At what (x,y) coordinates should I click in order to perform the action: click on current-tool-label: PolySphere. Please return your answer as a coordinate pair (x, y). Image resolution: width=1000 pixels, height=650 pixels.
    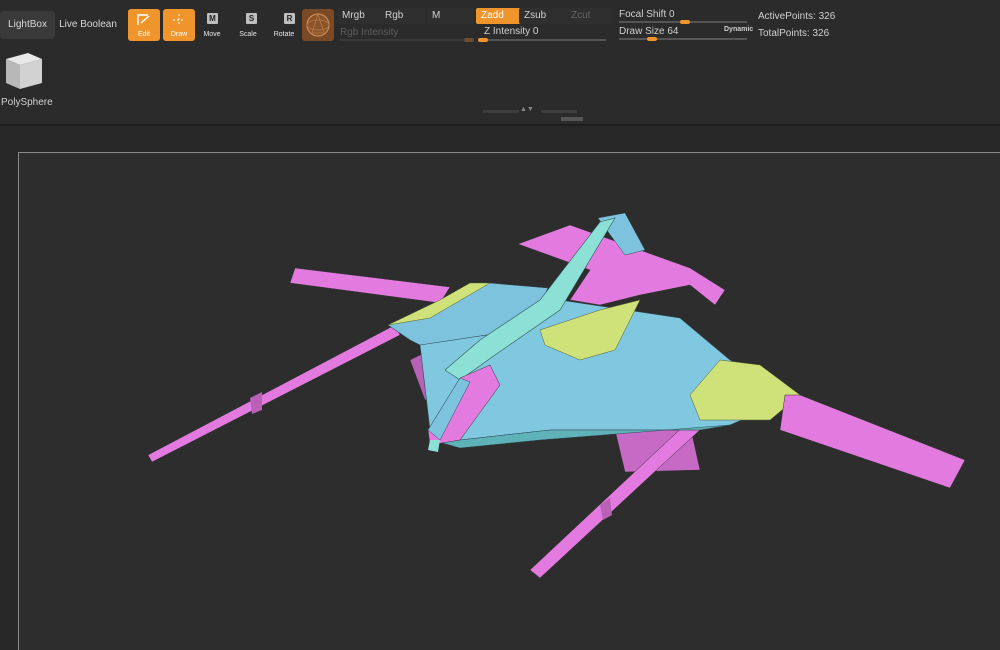
    Looking at the image, I should click on (27, 102).